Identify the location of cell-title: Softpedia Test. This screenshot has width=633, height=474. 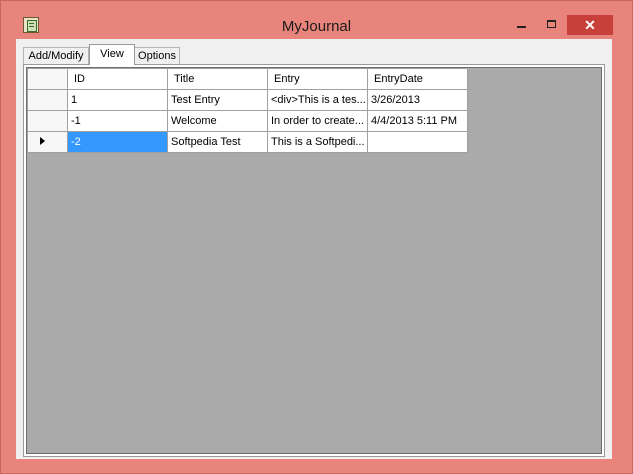
(217, 142).